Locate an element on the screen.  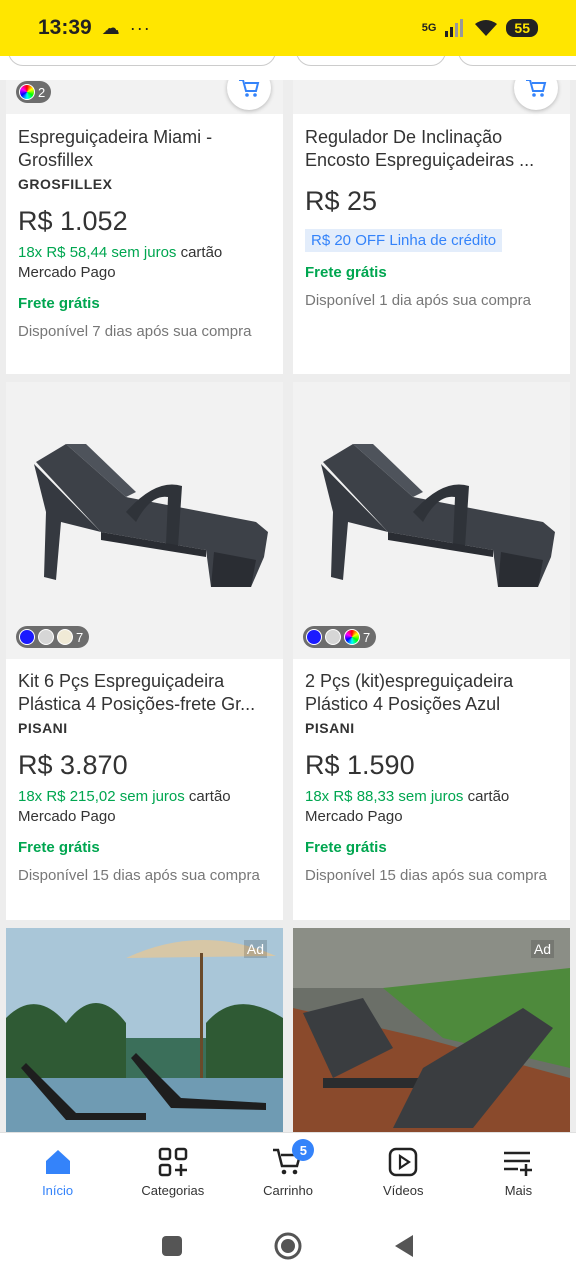
signal-icon is located at coordinates (454, 28).